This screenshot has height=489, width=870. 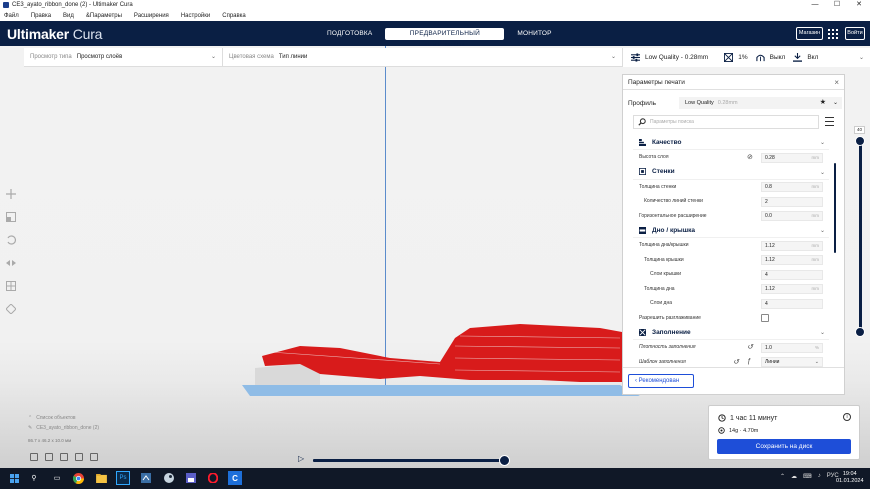 I want to click on print-settings-summary: Low Quality - 0.28mm 1% Выкл Вкл ⌄, so click(x=746, y=57).